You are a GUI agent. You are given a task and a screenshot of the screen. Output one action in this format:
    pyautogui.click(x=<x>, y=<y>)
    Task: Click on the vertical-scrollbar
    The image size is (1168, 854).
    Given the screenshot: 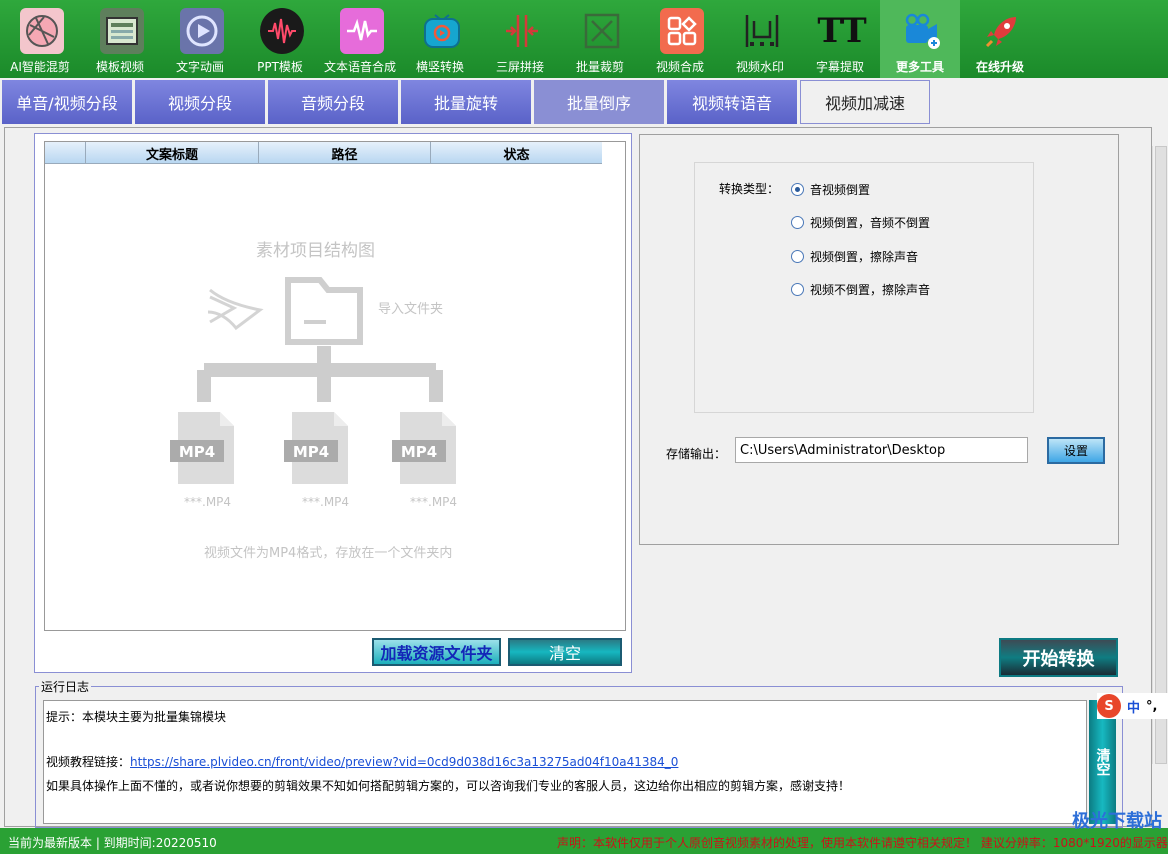 What is the action you would take?
    pyautogui.click(x=1160, y=455)
    